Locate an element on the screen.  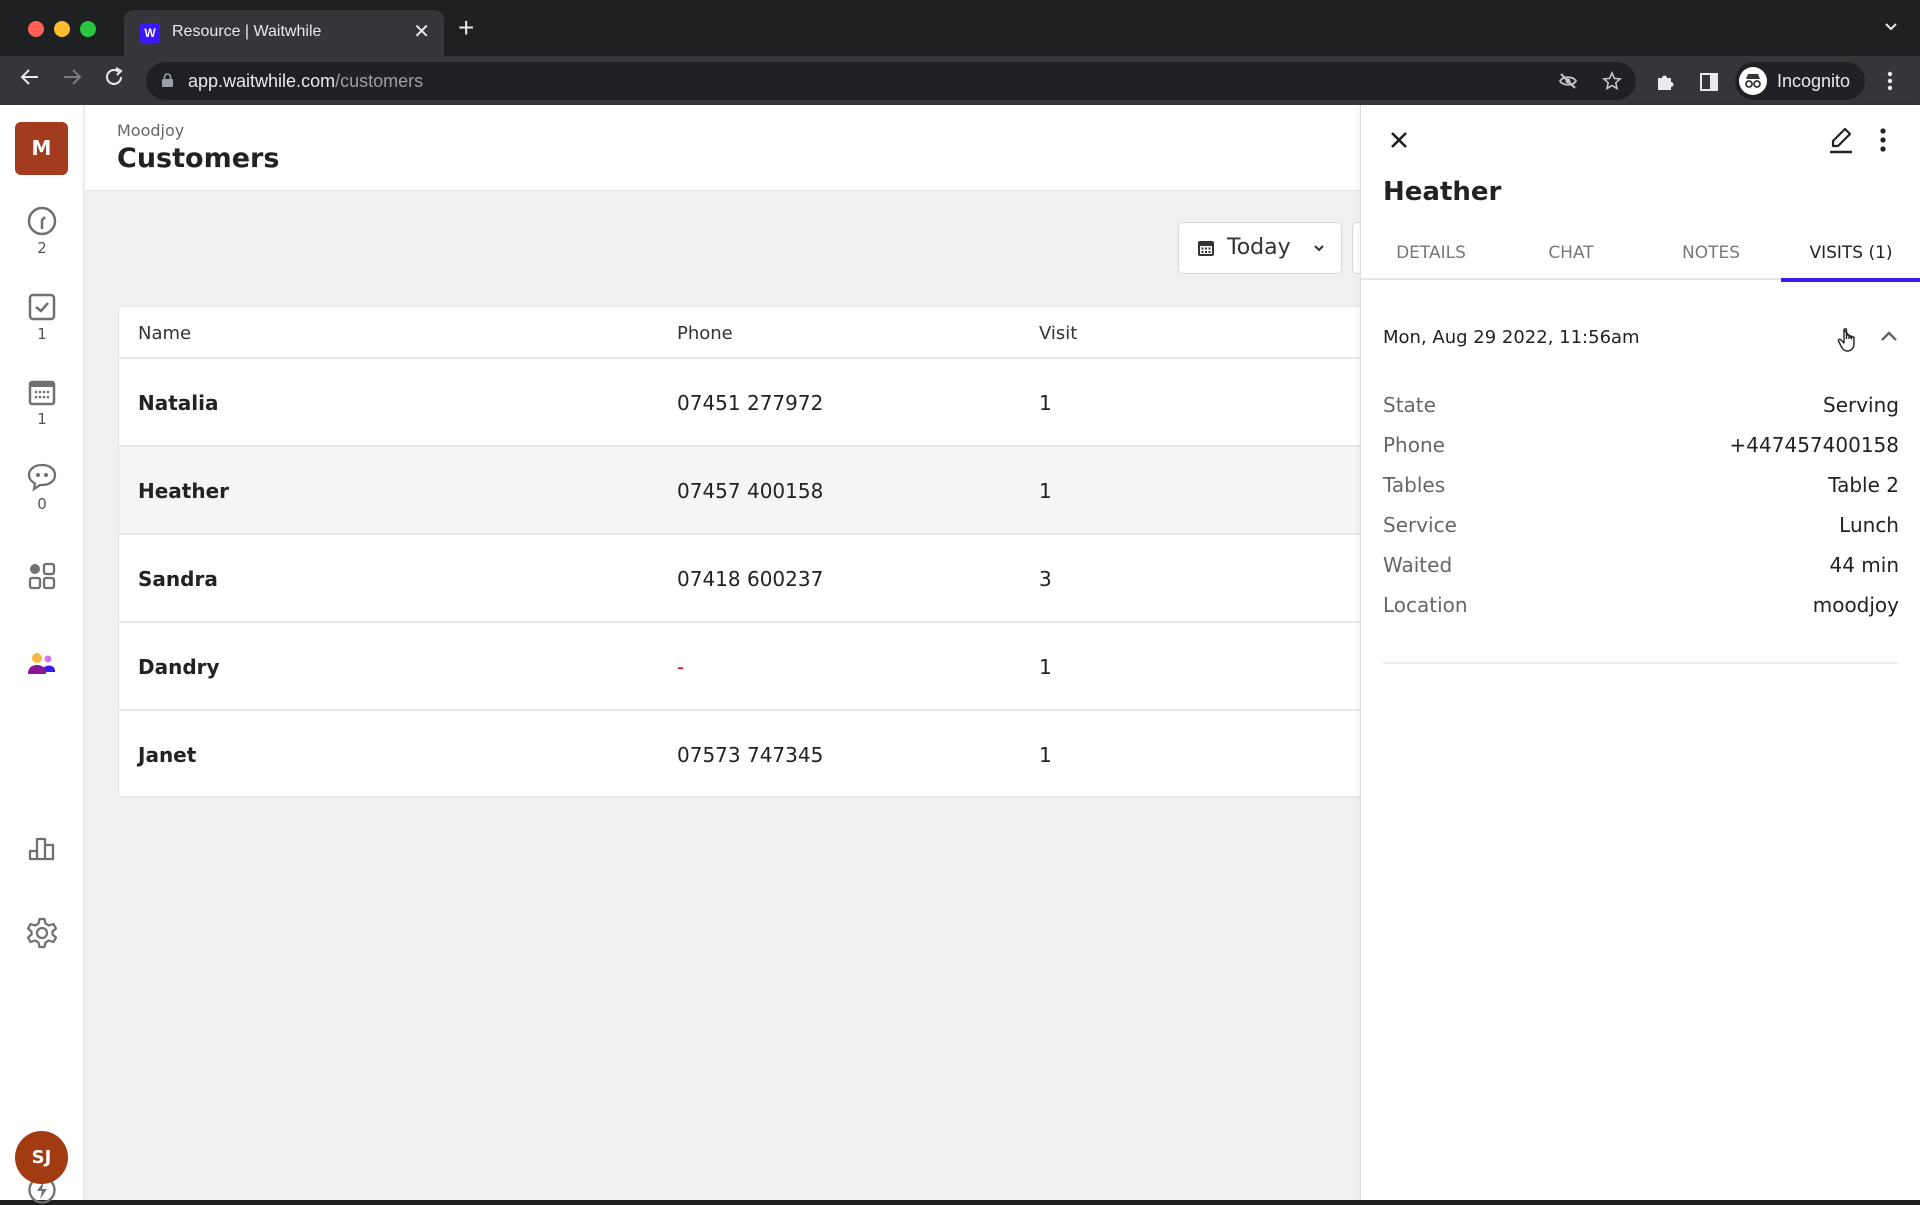
sidebar: M 2 1 1 0 SJ is located at coordinates (42, 654).